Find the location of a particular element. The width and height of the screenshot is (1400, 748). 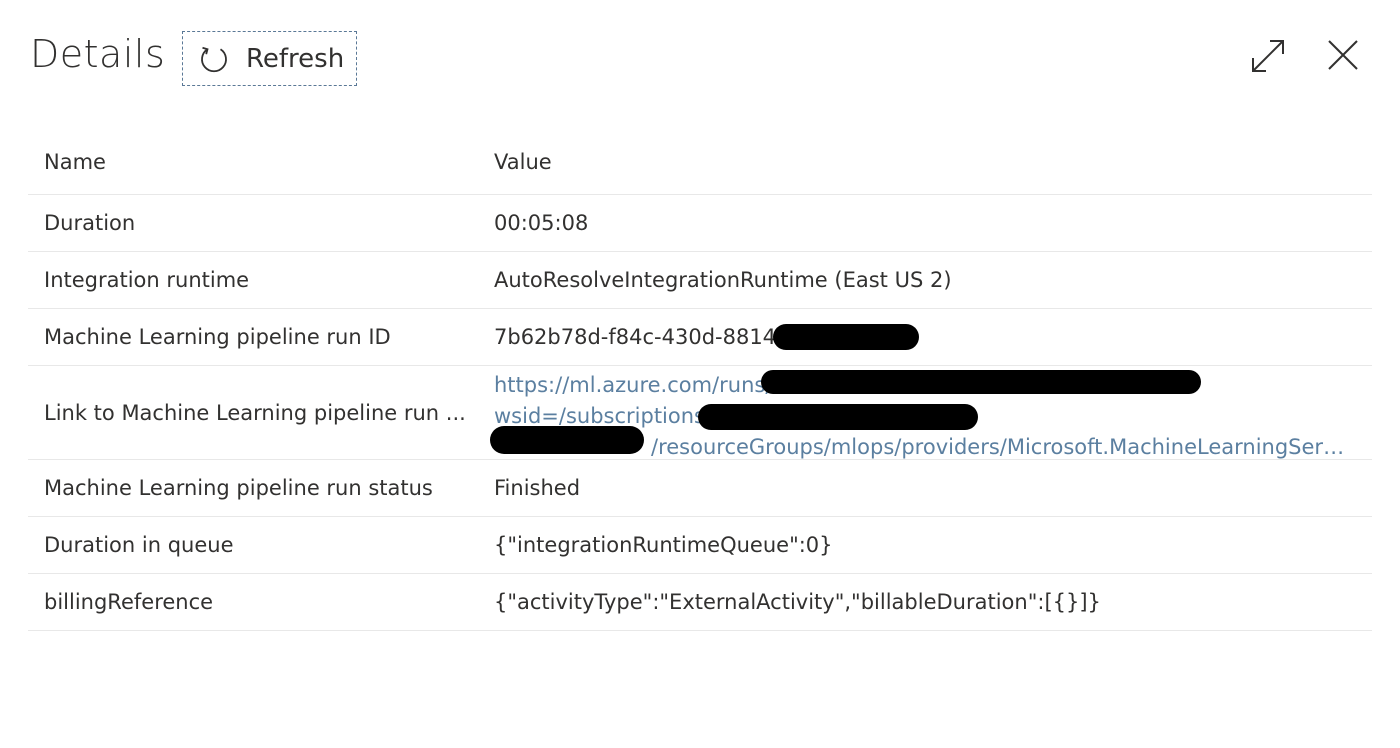

row-name: Duration is located at coordinates (90, 223).